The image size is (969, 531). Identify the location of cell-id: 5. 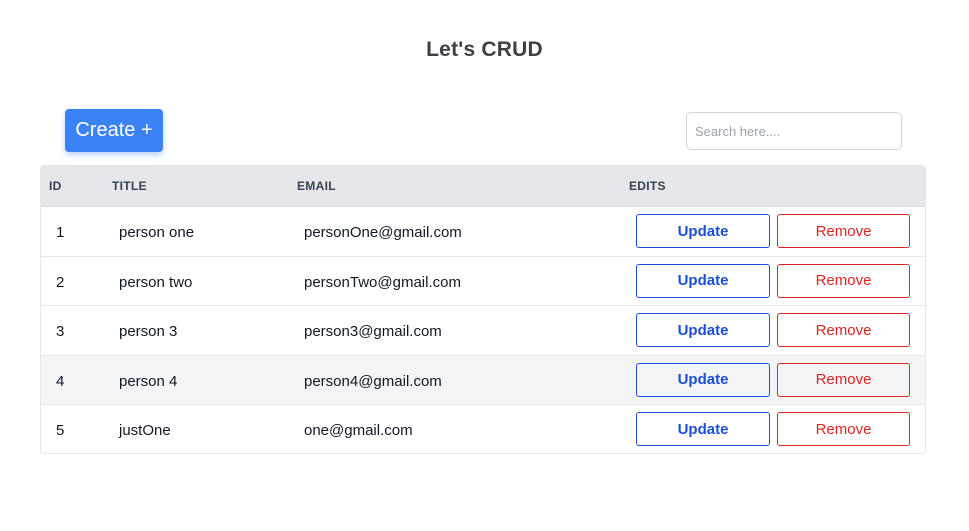
(60, 431).